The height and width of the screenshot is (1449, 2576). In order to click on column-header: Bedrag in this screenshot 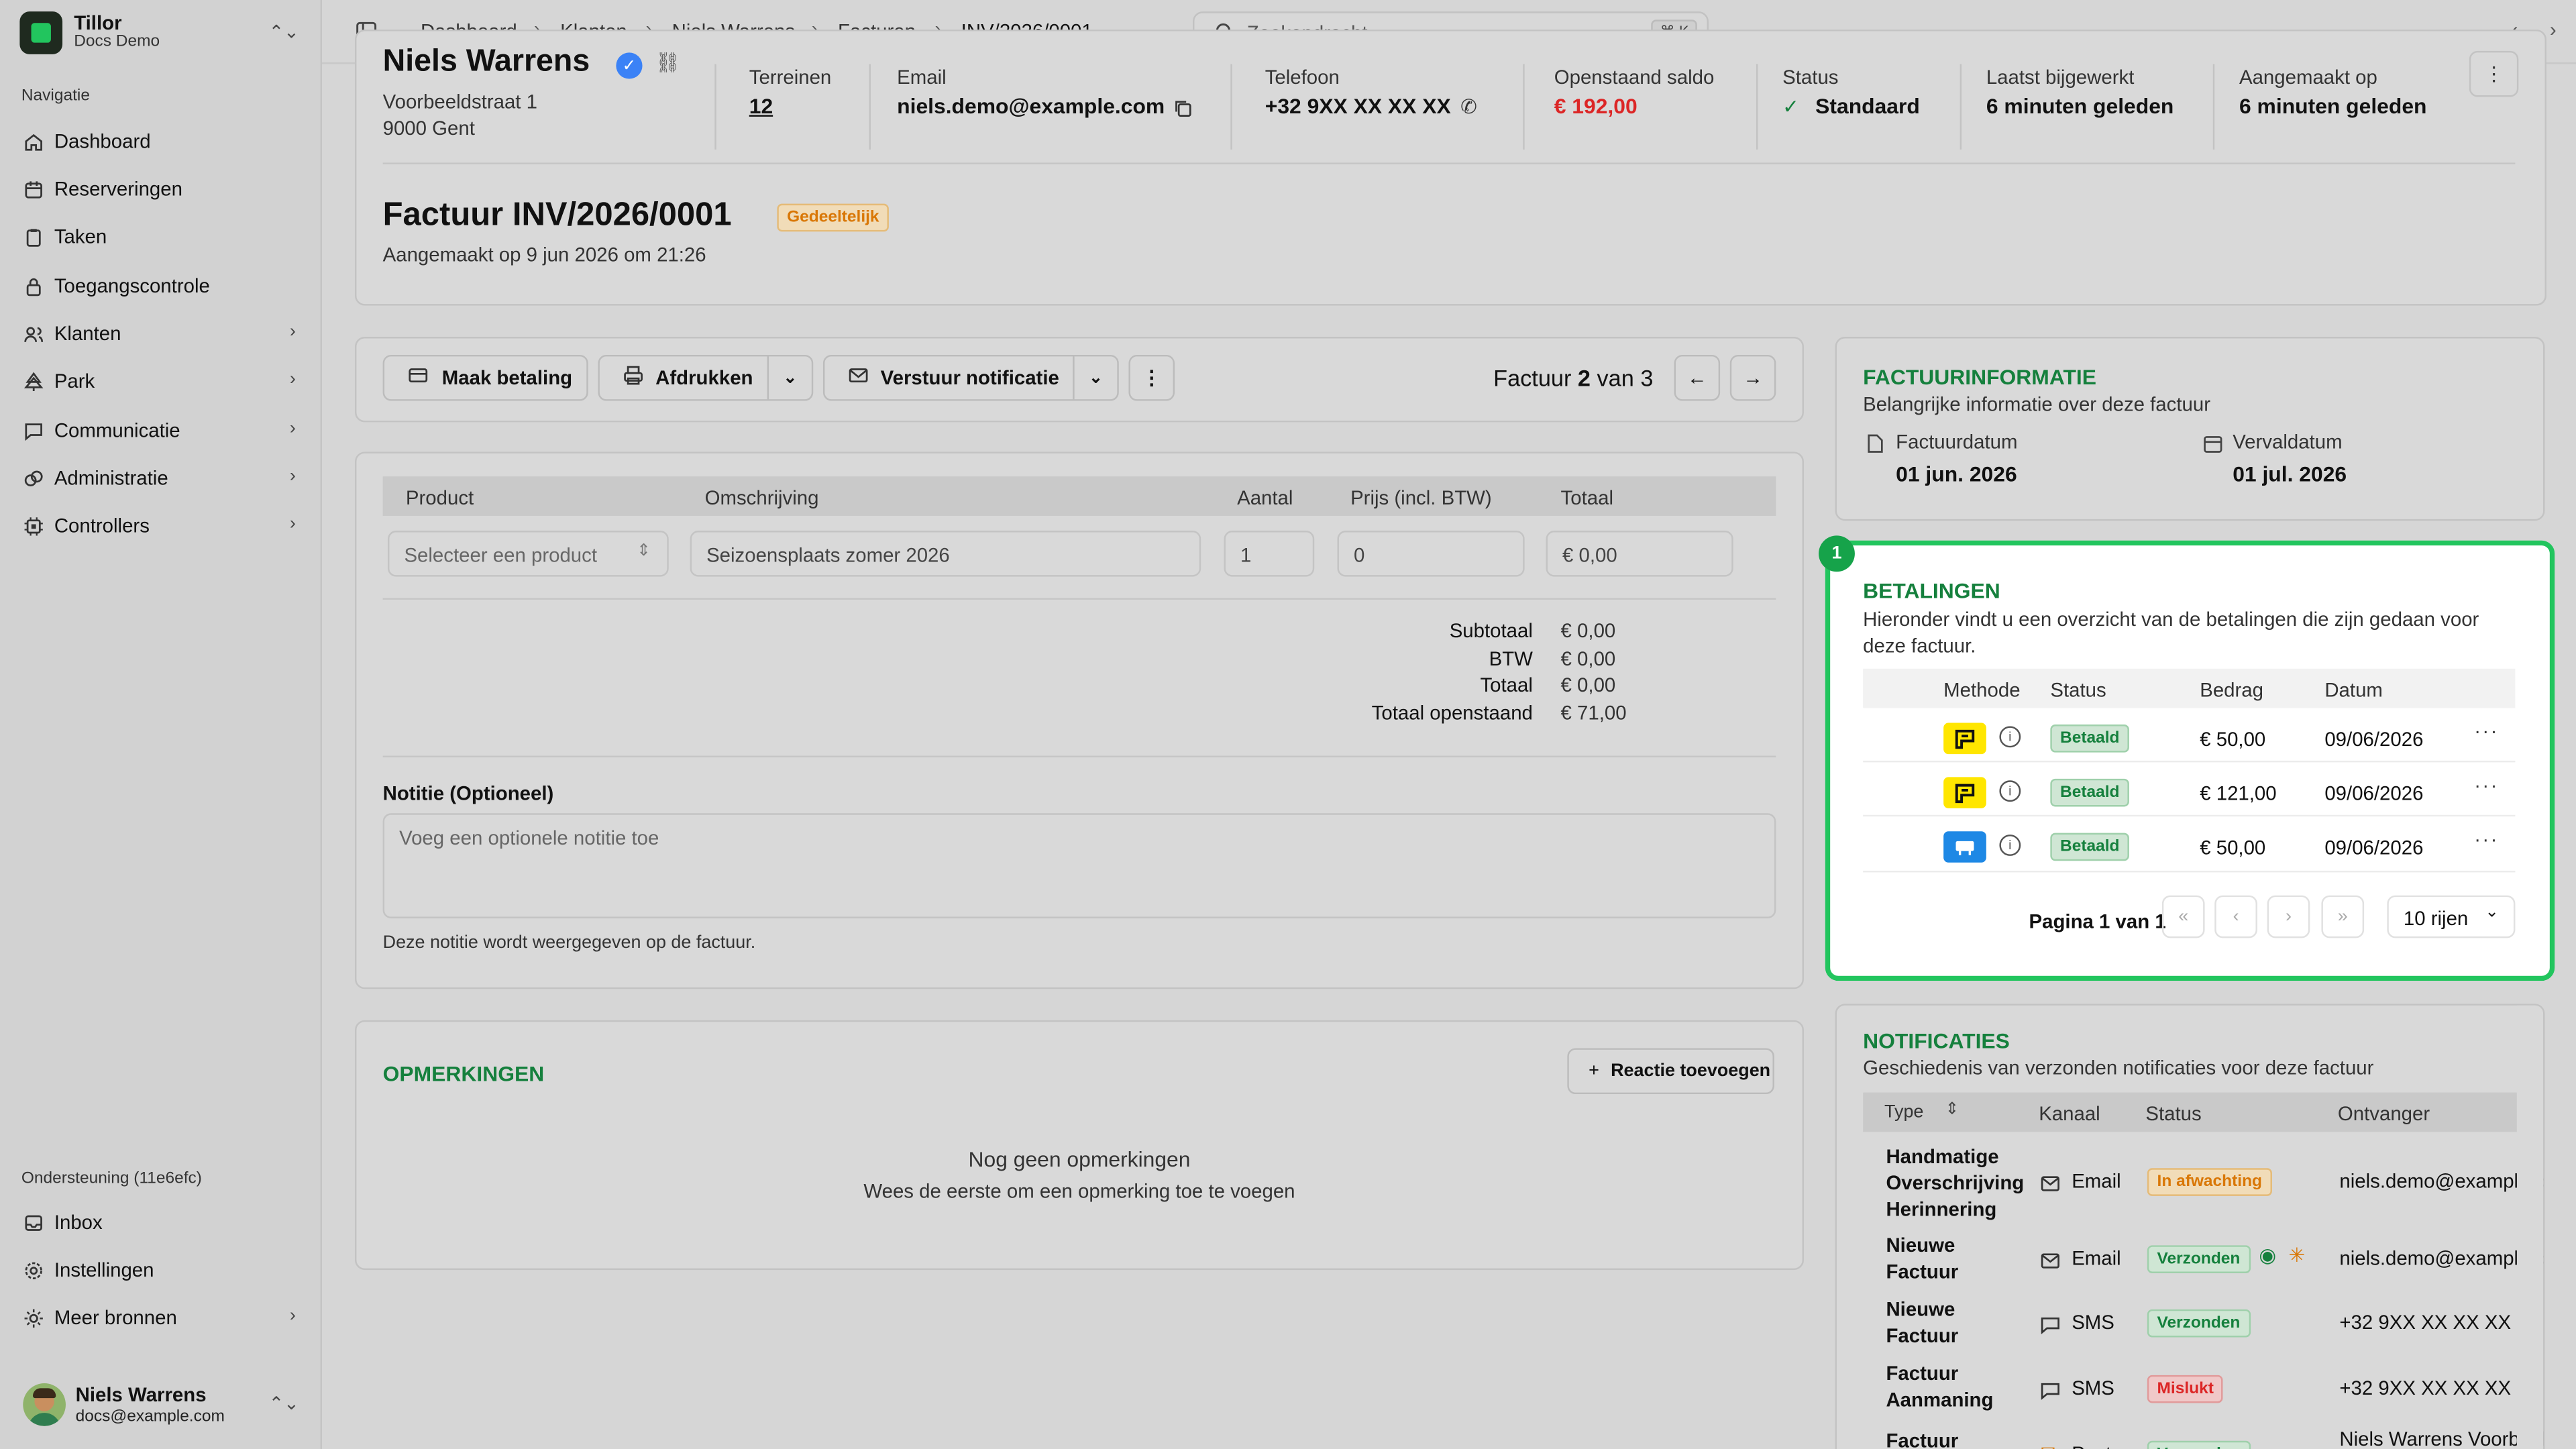, I will do `click(2231, 690)`.